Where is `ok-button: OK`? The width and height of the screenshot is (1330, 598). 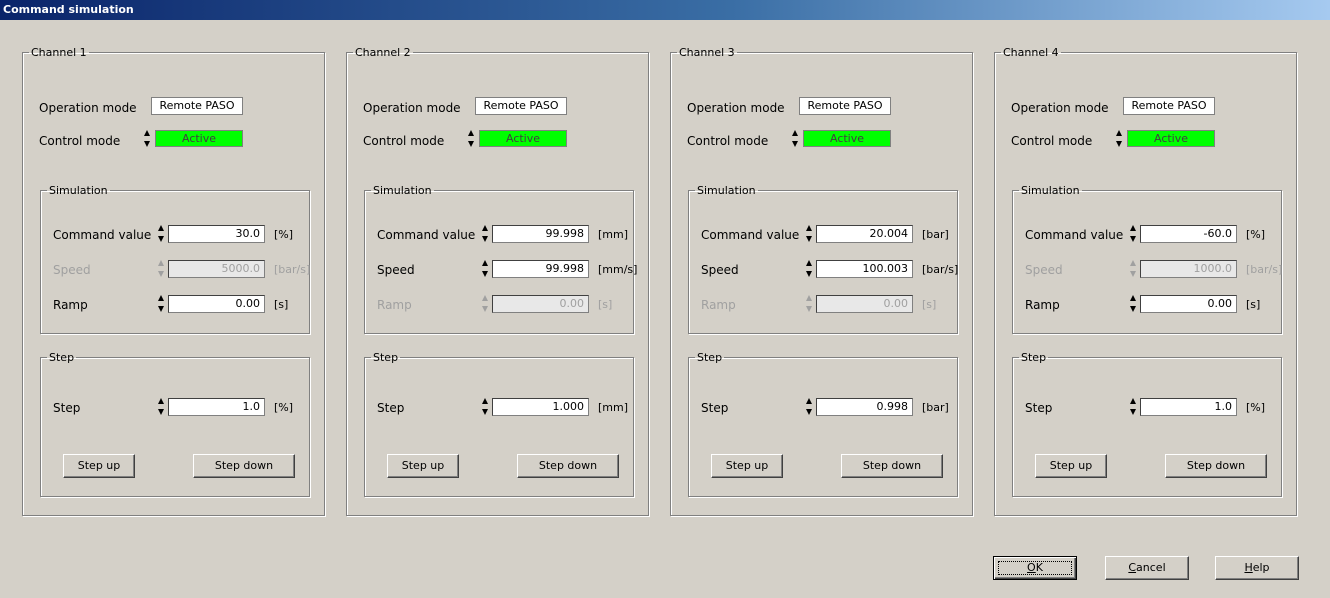
ok-button: OK is located at coordinates (1035, 568).